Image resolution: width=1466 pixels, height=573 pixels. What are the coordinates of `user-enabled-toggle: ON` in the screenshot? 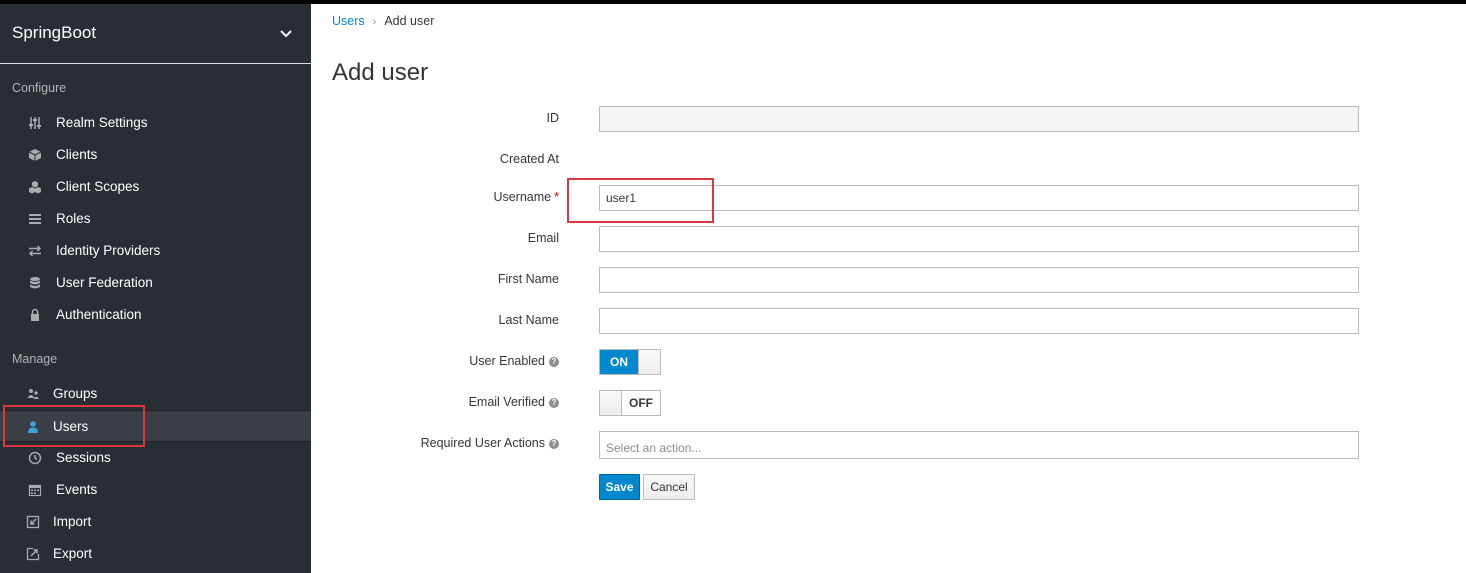 It's located at (630, 362).